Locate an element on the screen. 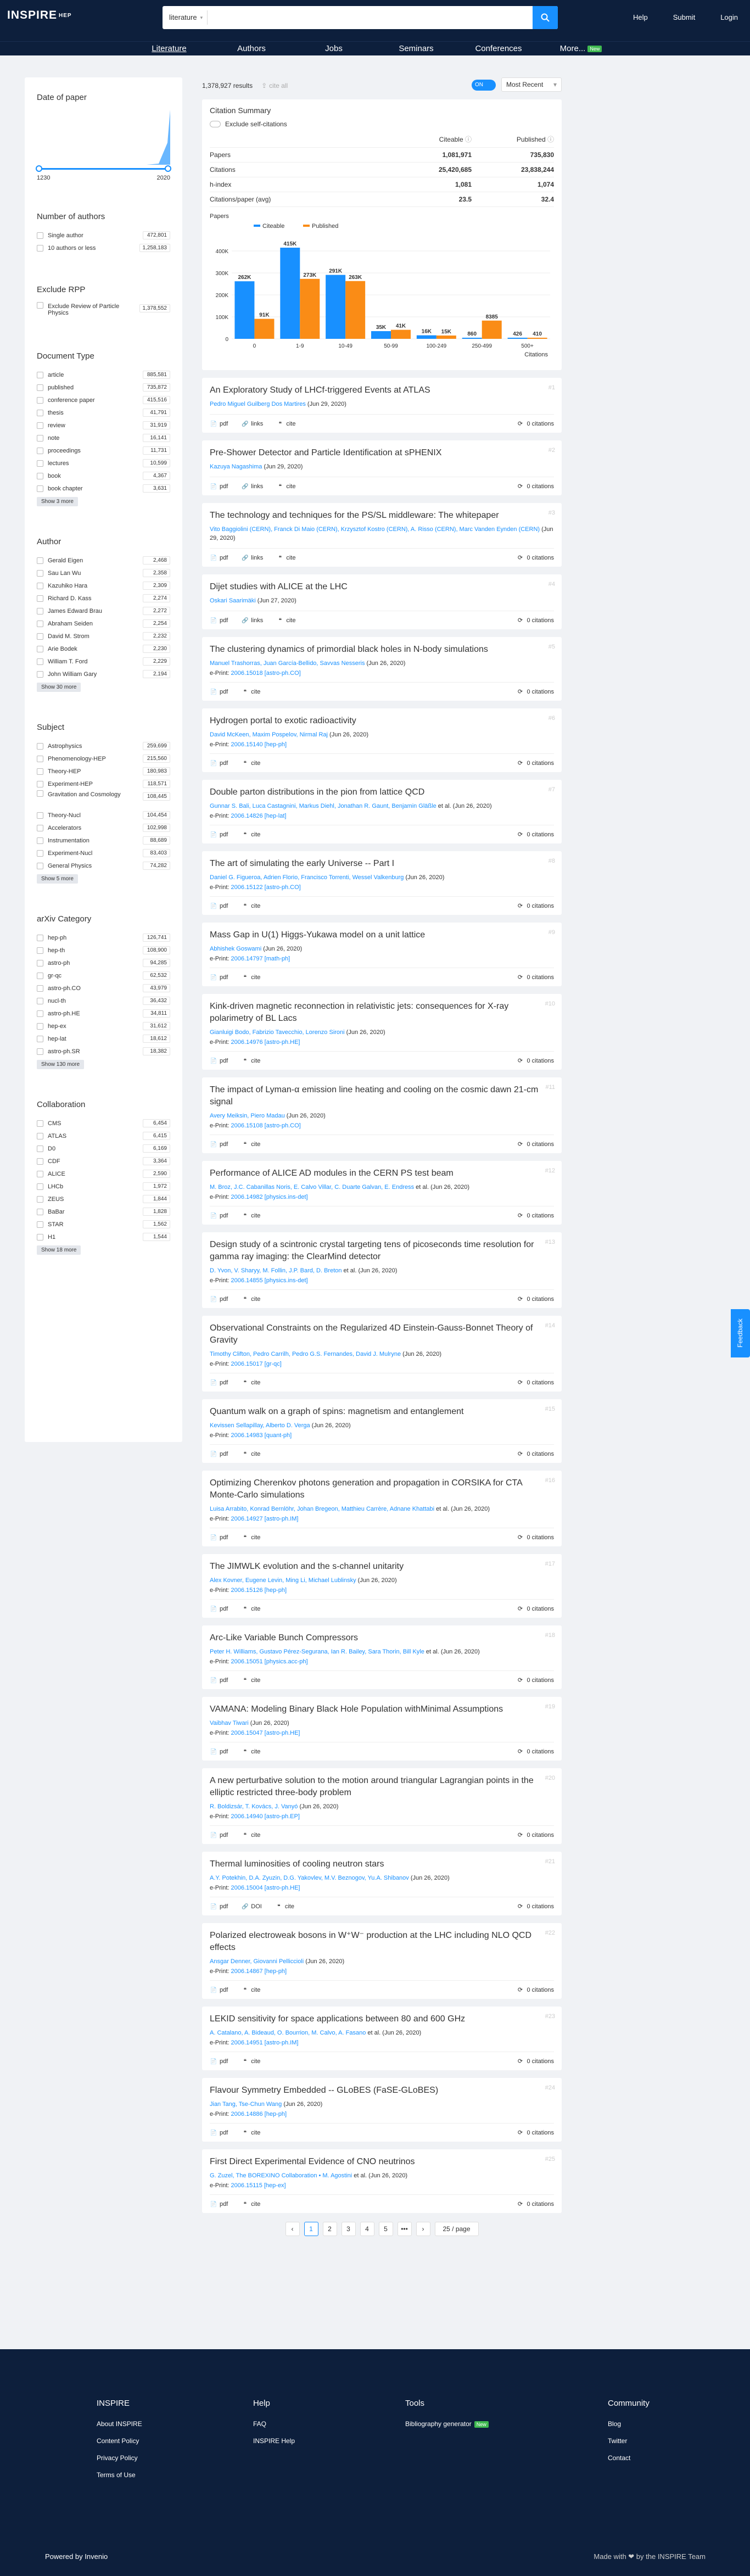  authors-link: Kevissen Sellapillay, Alberto D. Verga is located at coordinates (260, 1426).